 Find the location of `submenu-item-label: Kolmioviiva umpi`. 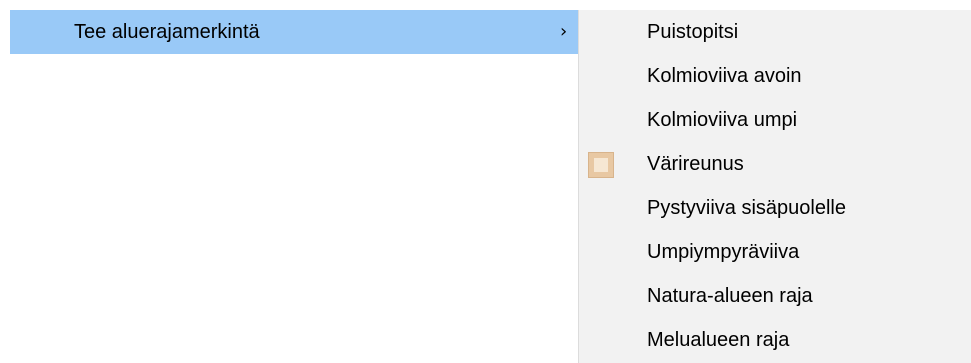

submenu-item-label: Kolmioviiva umpi is located at coordinates (722, 120).